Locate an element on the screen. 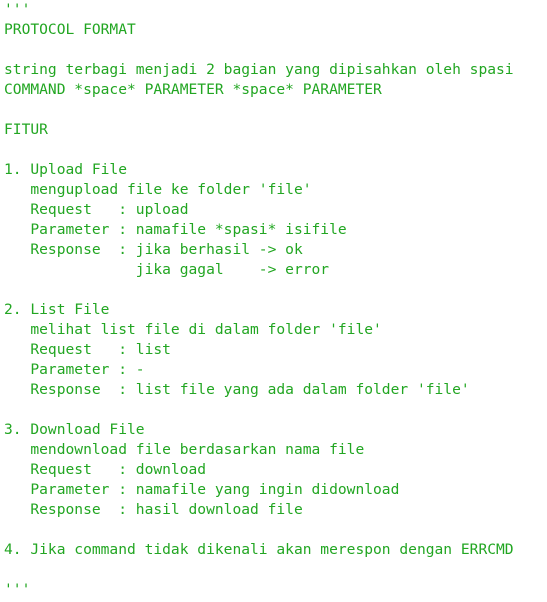  fitur-heading: FITUR is located at coordinates (26, 129).